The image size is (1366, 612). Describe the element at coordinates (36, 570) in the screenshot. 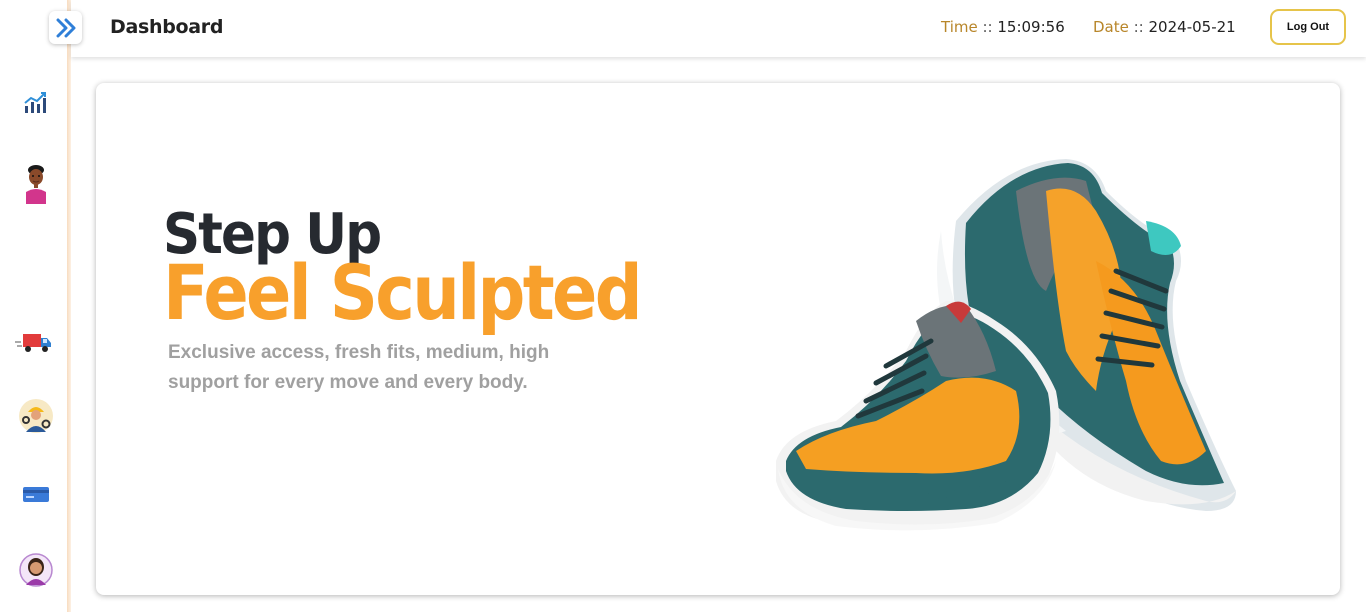

I see `profile-avatar-icon` at that location.